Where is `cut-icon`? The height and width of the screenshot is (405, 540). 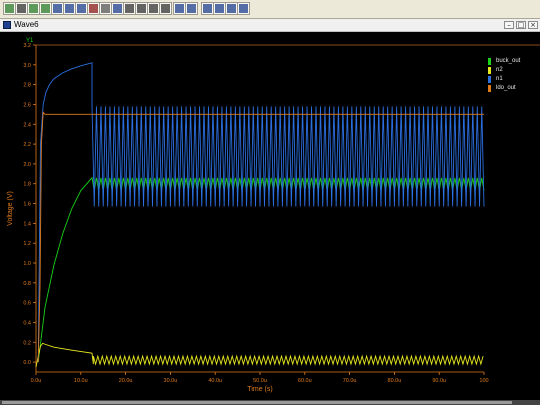
cut-icon is located at coordinates (93, 8).